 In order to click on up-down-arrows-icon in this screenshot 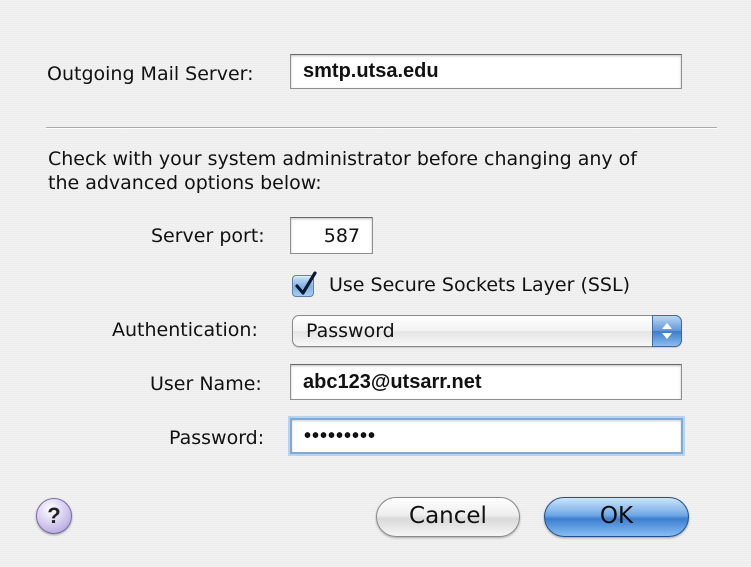, I will do `click(667, 331)`.